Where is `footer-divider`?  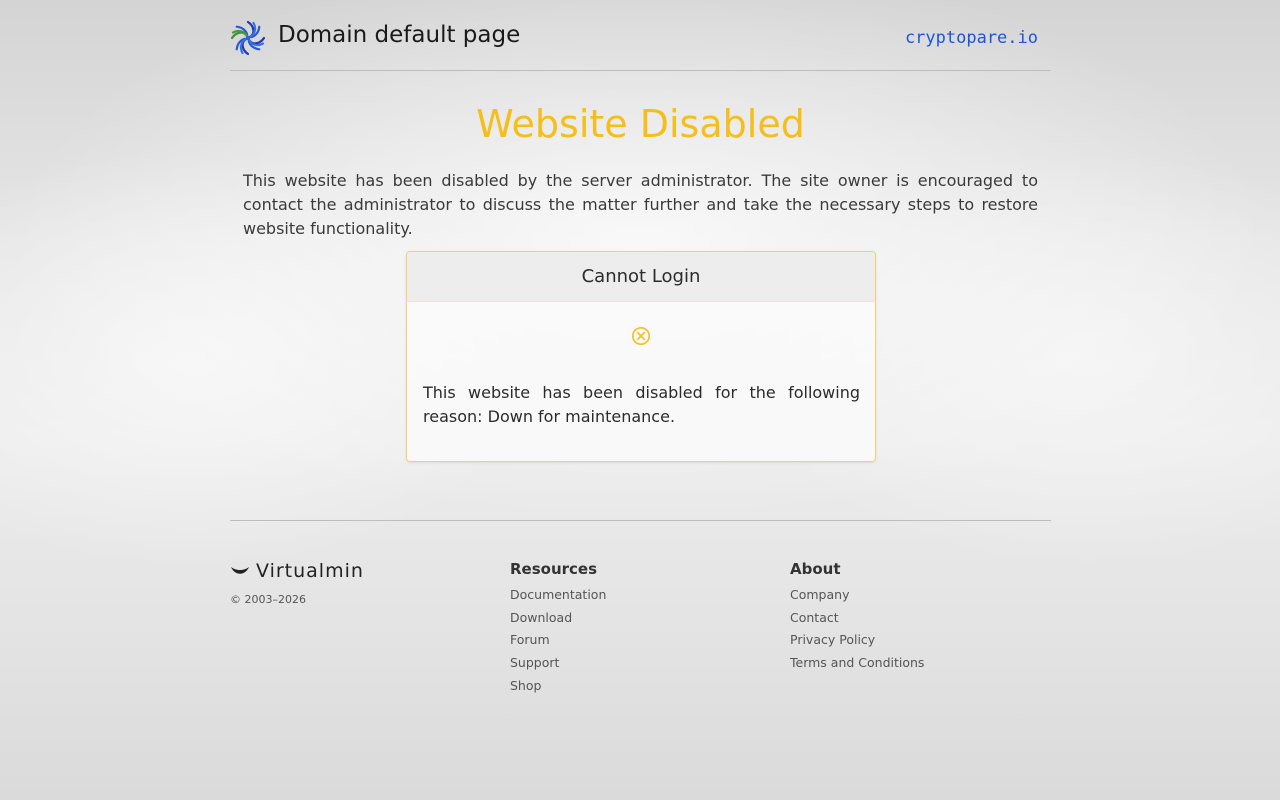 footer-divider is located at coordinates (640, 520).